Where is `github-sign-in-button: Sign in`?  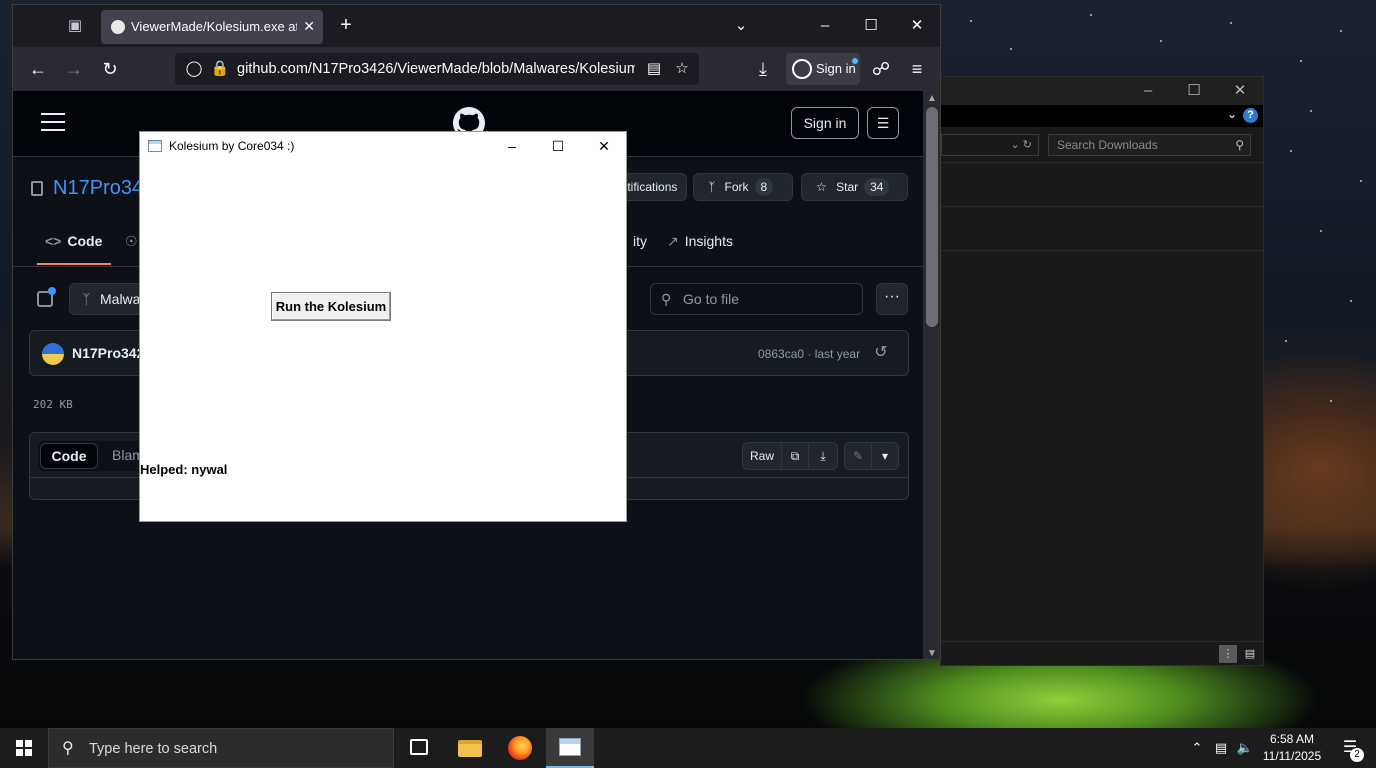
github-sign-in-button: Sign in is located at coordinates (825, 123).